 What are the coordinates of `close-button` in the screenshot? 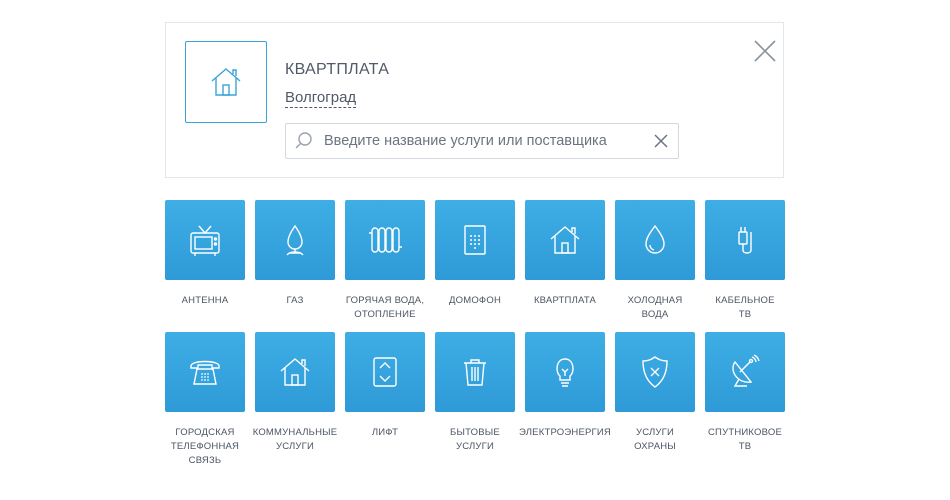 It's located at (765, 51).